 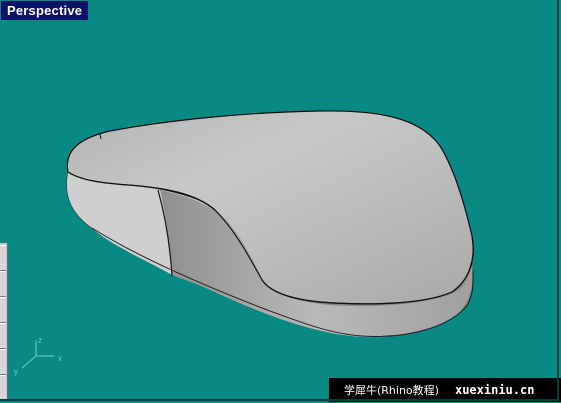 I want to click on side-toolbar, so click(x=4, y=322).